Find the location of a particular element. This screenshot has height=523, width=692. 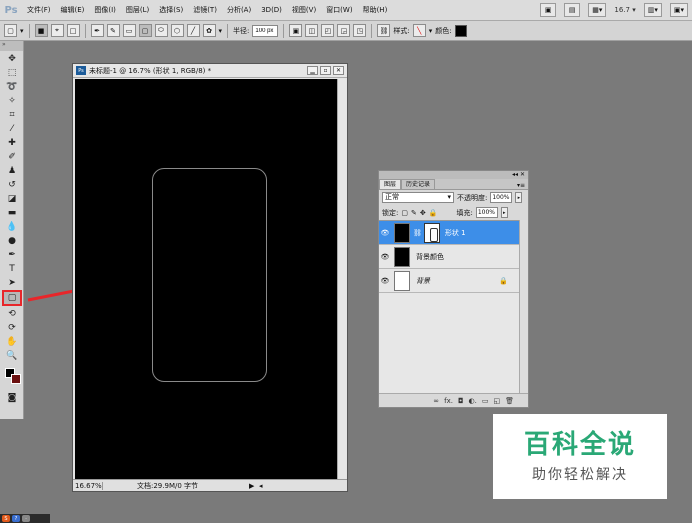

crop-tool: ⌗ is located at coordinates (12, 114).